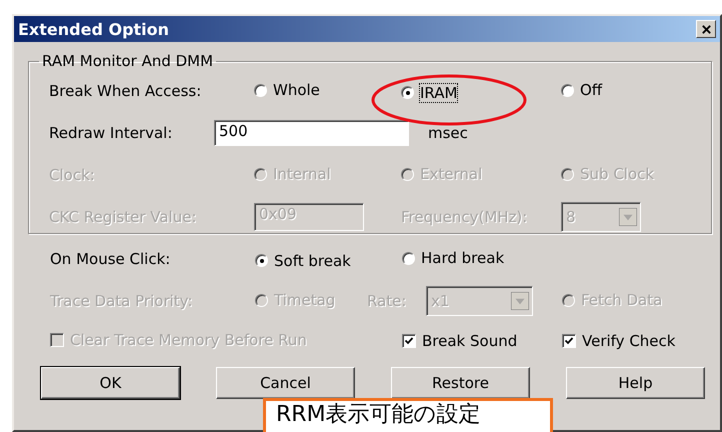  What do you see at coordinates (460, 383) in the screenshot?
I see `dialog-button: Restore` at bounding box center [460, 383].